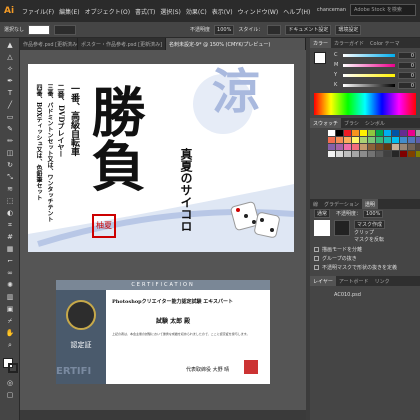  Describe the element at coordinates (10, 69) in the screenshot. I see `magic-wand-icon: ✧` at that location.